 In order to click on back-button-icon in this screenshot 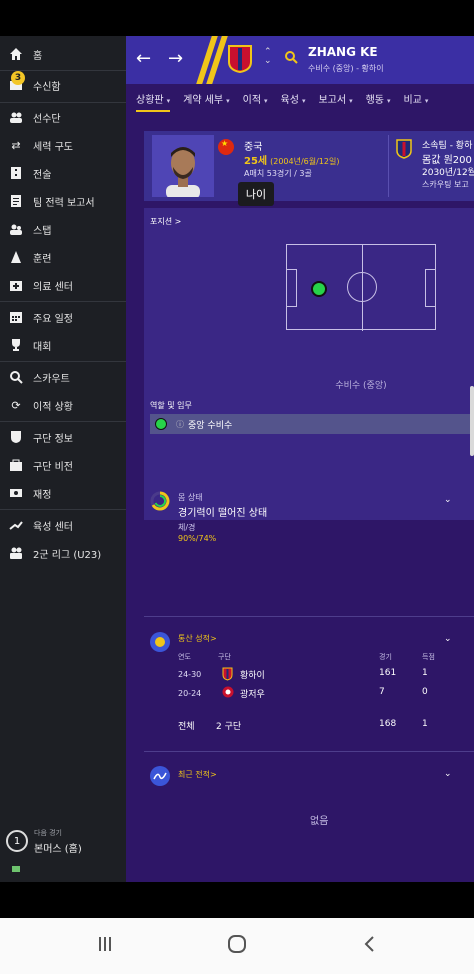, I will do `click(369, 946)`.